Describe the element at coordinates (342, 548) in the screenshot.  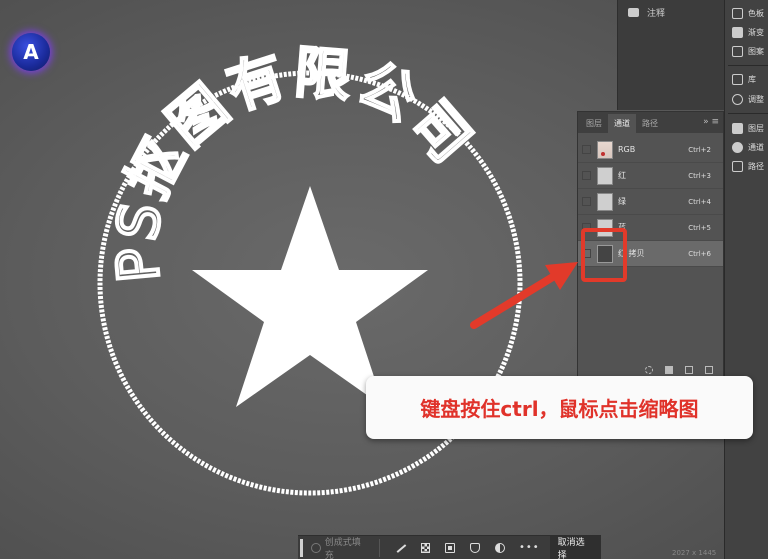
I see `generative-fill-label: 创成式填充` at that location.